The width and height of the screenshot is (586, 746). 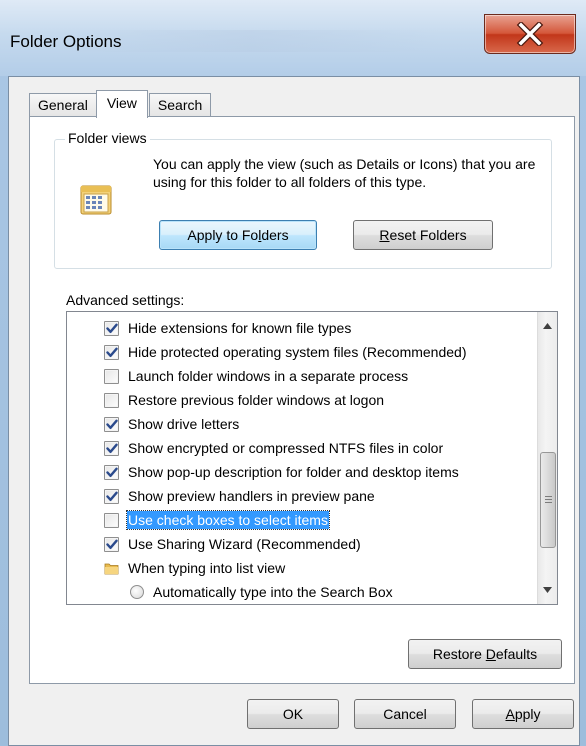 What do you see at coordinates (297, 568) in the screenshot?
I see `setting-row: When typing into list view` at bounding box center [297, 568].